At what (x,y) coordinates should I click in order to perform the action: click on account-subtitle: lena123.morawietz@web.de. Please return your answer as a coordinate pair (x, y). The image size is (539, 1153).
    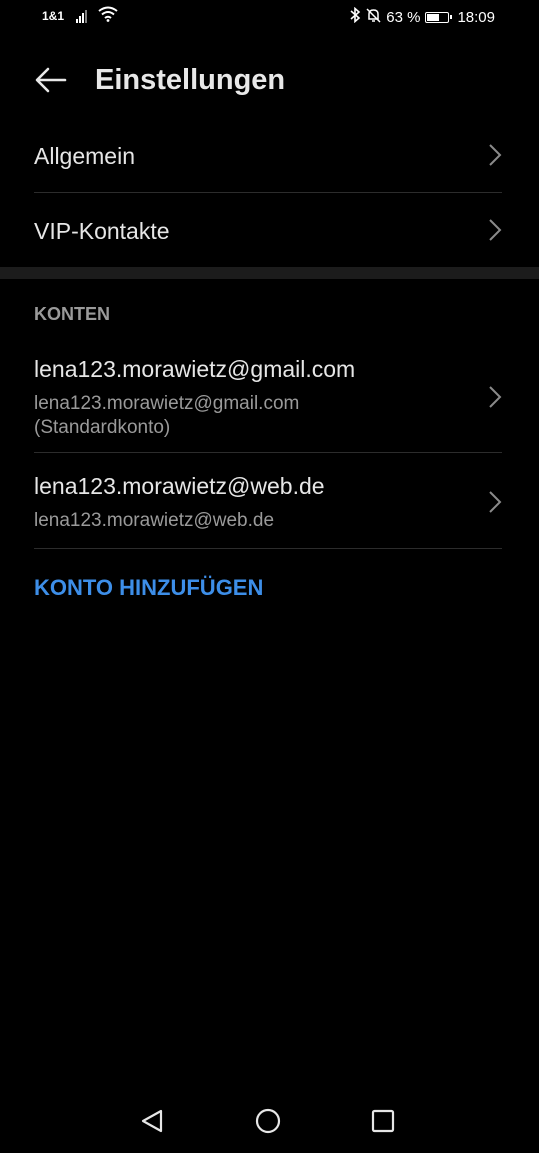
    Looking at the image, I should click on (154, 520).